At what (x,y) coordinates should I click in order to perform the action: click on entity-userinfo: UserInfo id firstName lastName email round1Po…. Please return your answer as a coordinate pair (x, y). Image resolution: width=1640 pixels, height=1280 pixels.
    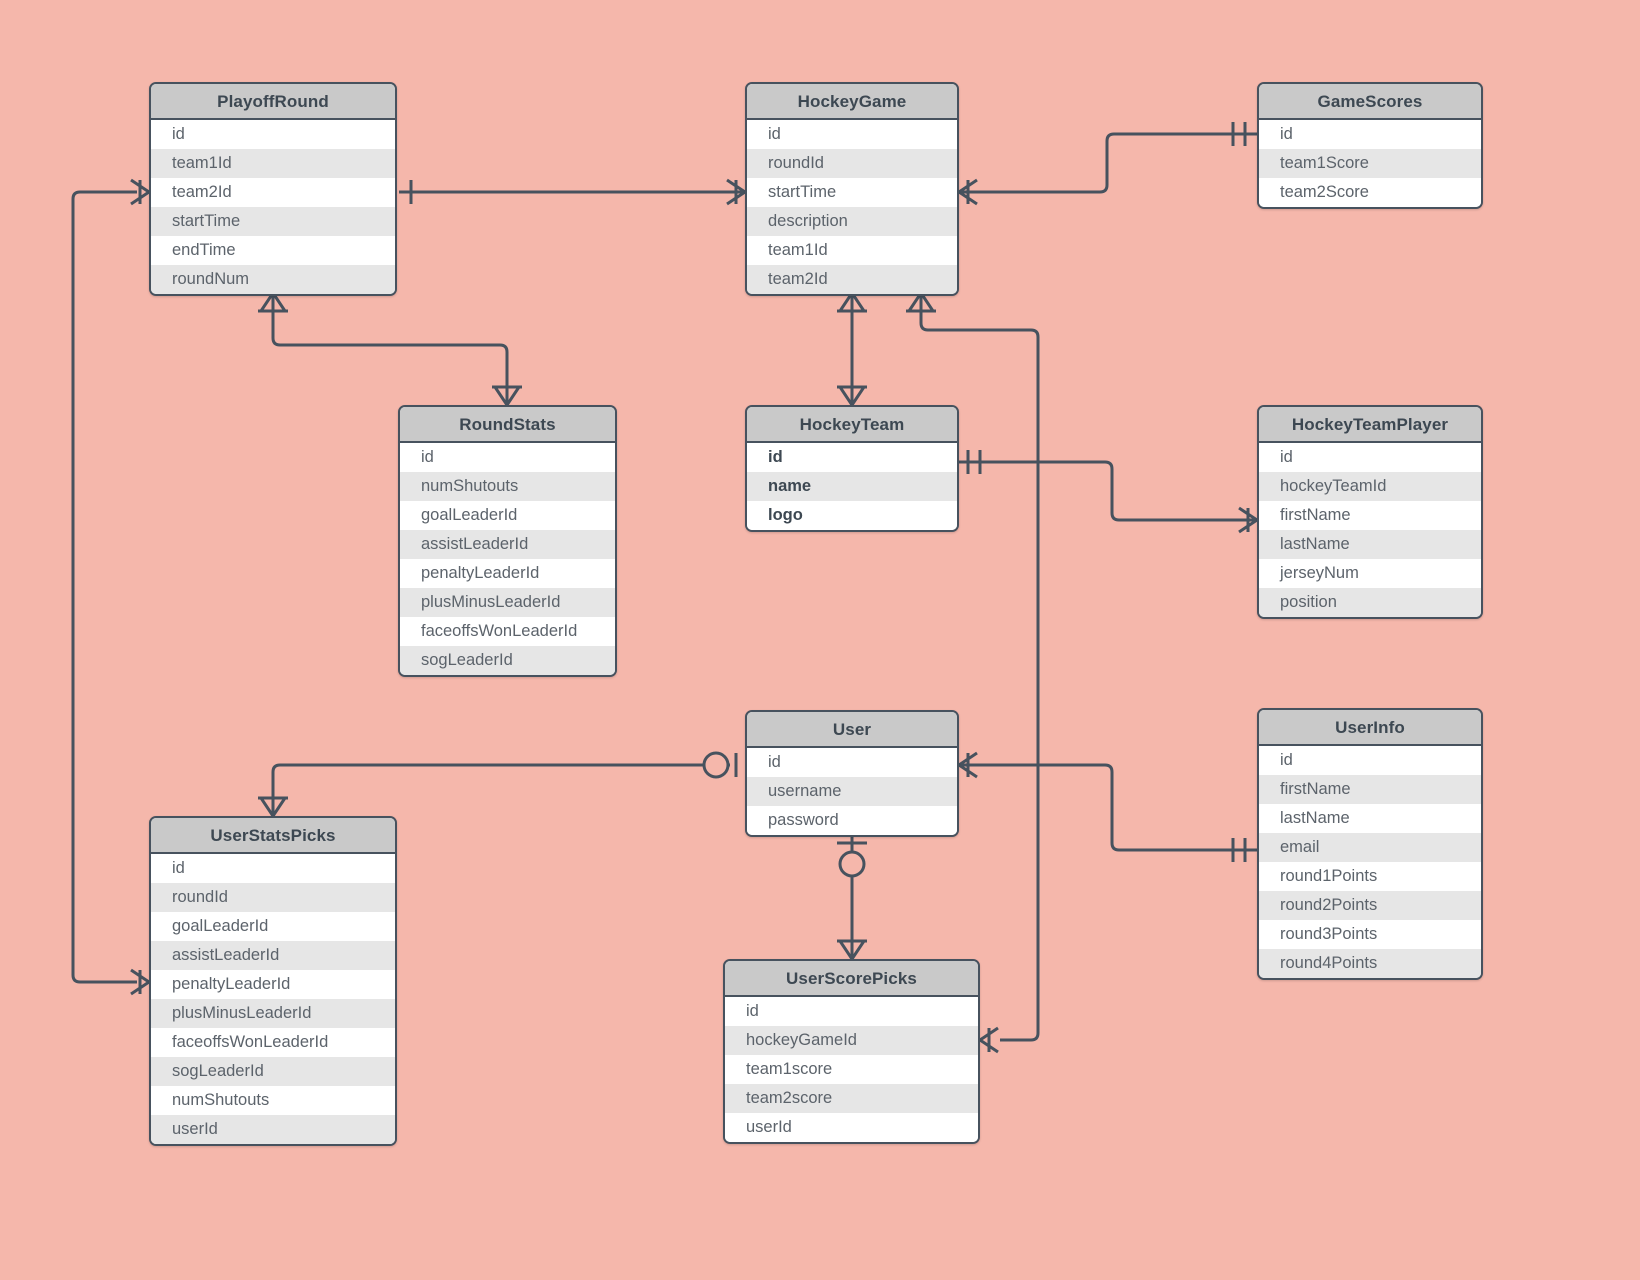
    Looking at the image, I should click on (1370, 844).